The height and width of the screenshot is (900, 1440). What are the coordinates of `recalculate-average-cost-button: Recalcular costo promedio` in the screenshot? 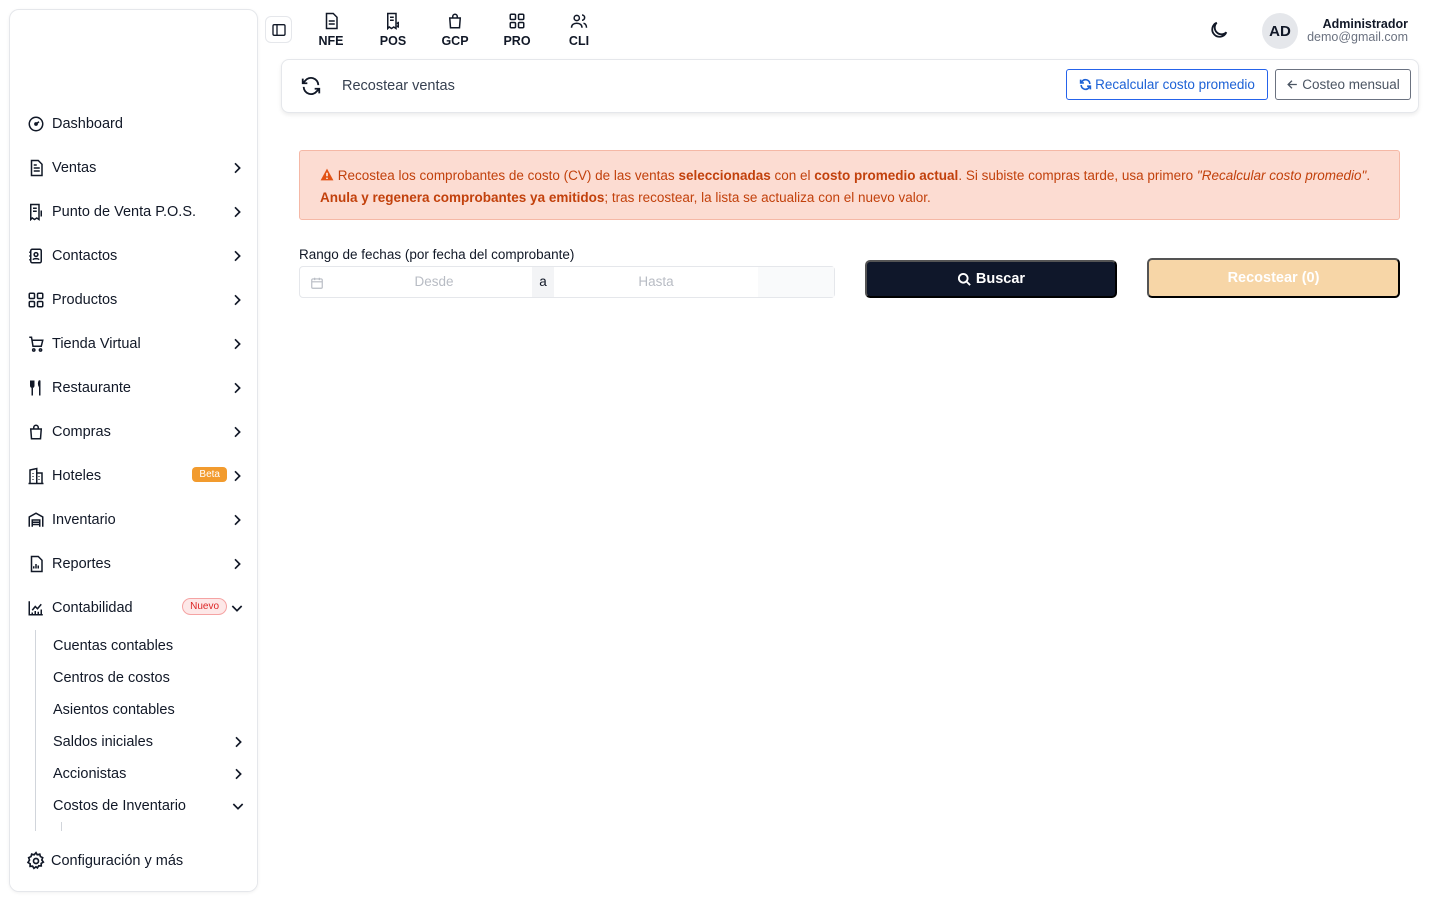 It's located at (1167, 84).